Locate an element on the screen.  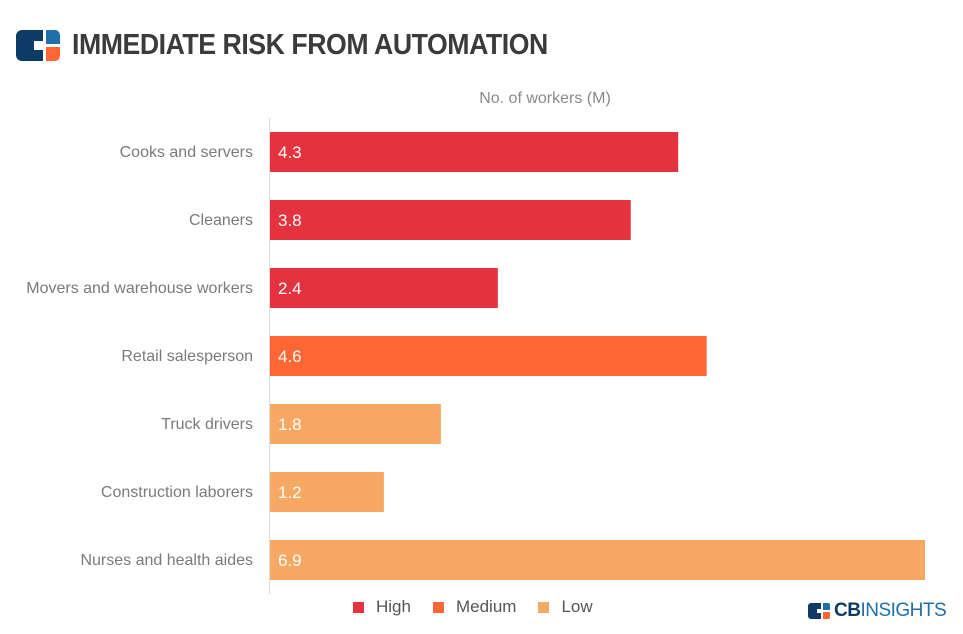
legend-swatch-high is located at coordinates (358, 607).